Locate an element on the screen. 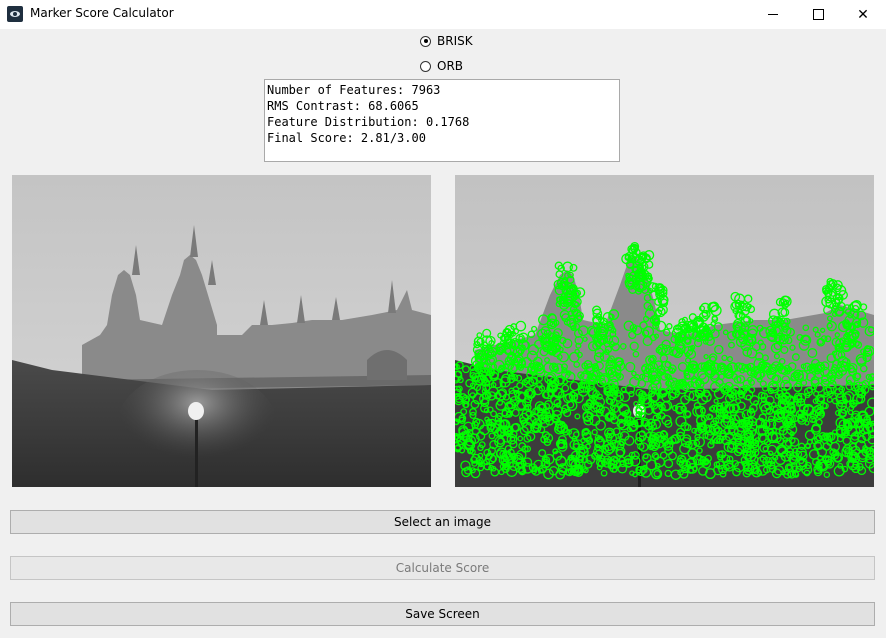  radio-orb: ORB is located at coordinates (441, 66).